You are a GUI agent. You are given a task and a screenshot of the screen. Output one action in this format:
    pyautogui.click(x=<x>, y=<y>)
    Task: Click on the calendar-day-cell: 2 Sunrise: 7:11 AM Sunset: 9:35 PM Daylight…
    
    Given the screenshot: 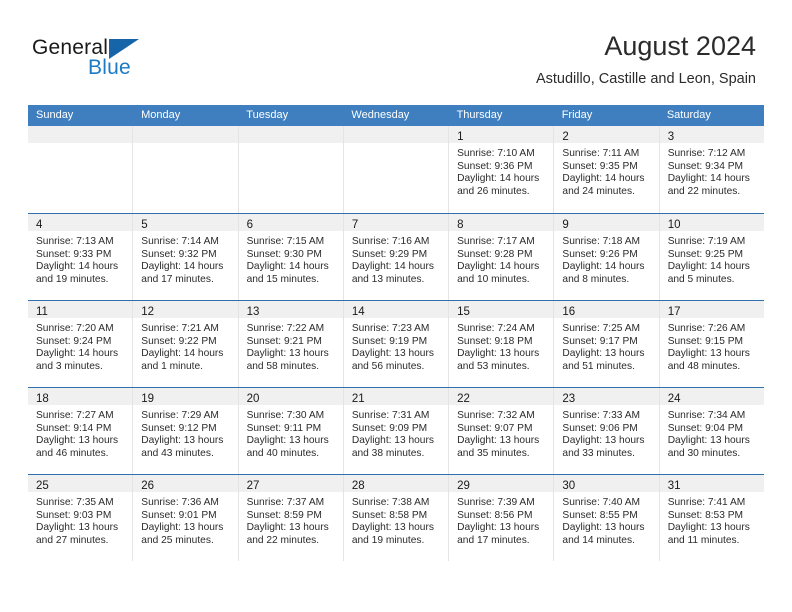 What is the action you would take?
    pyautogui.click(x=606, y=169)
    